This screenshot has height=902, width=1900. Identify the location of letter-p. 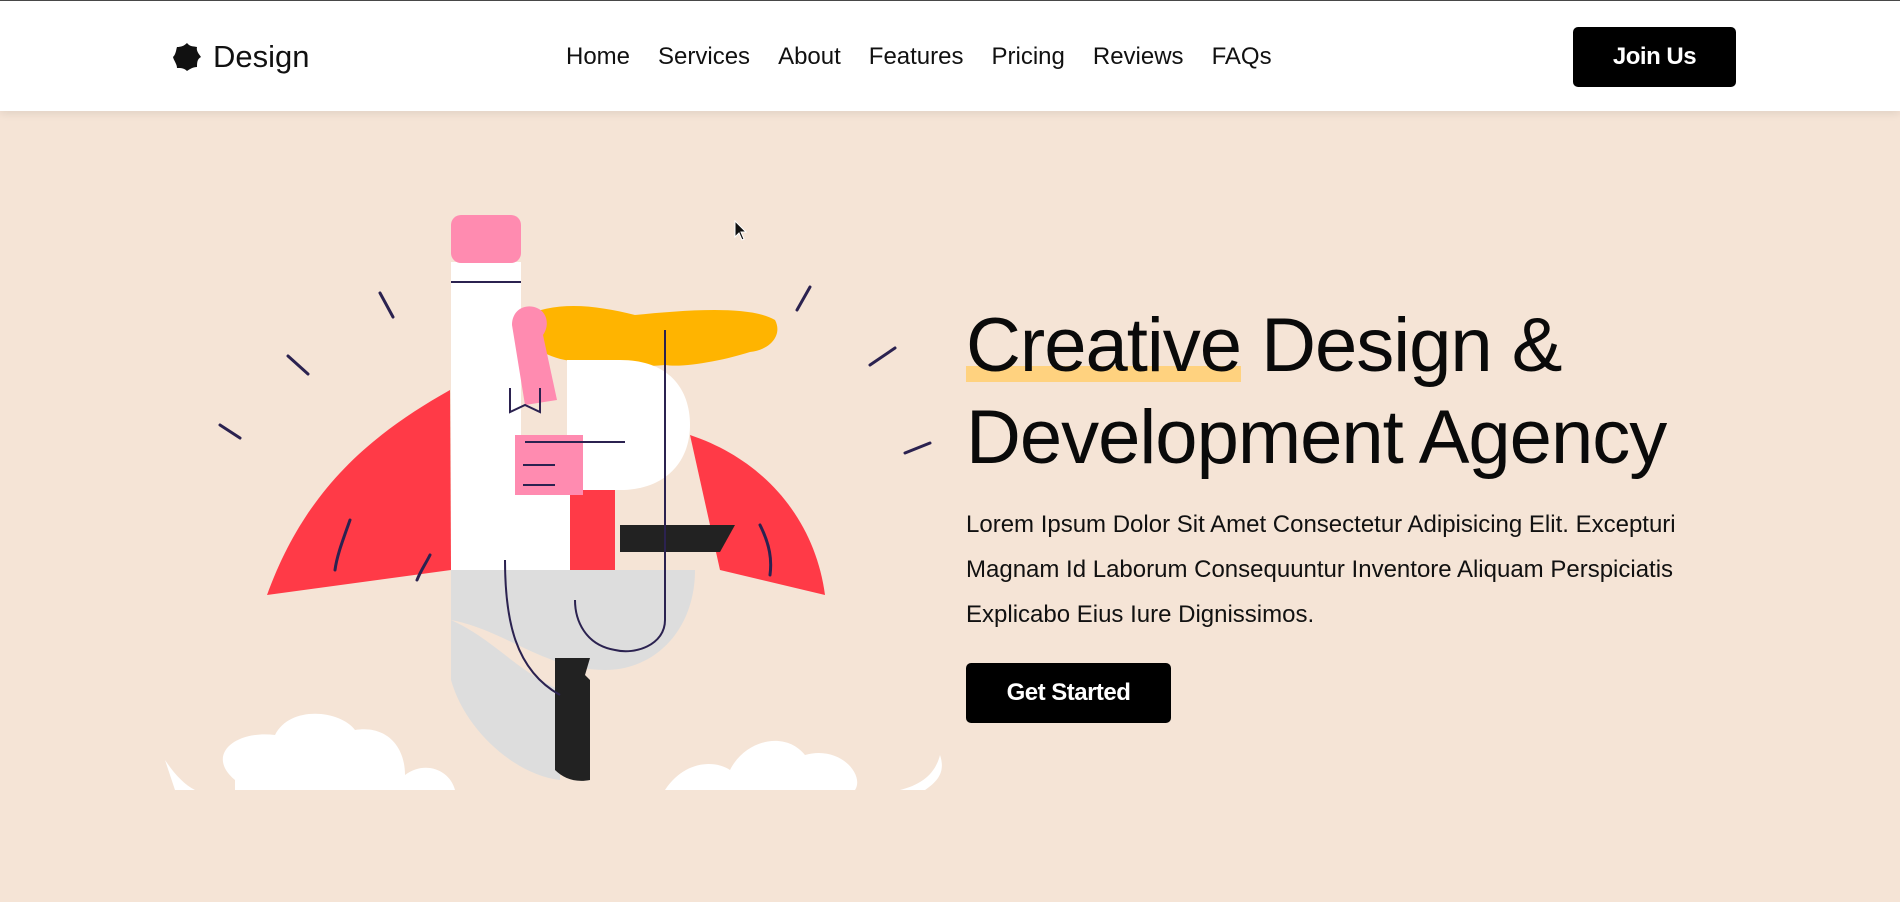
(628, 425).